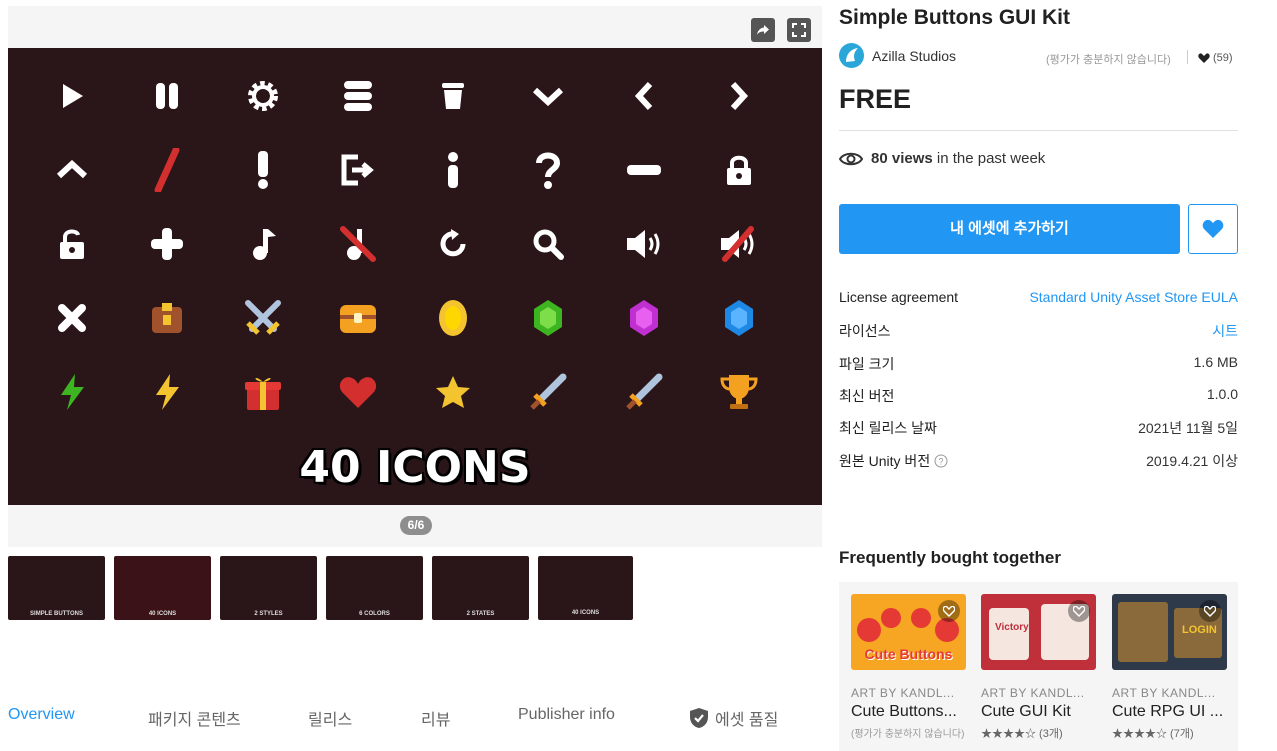 The height and width of the screenshot is (751, 1277). I want to click on info-icon, so click(453, 170).